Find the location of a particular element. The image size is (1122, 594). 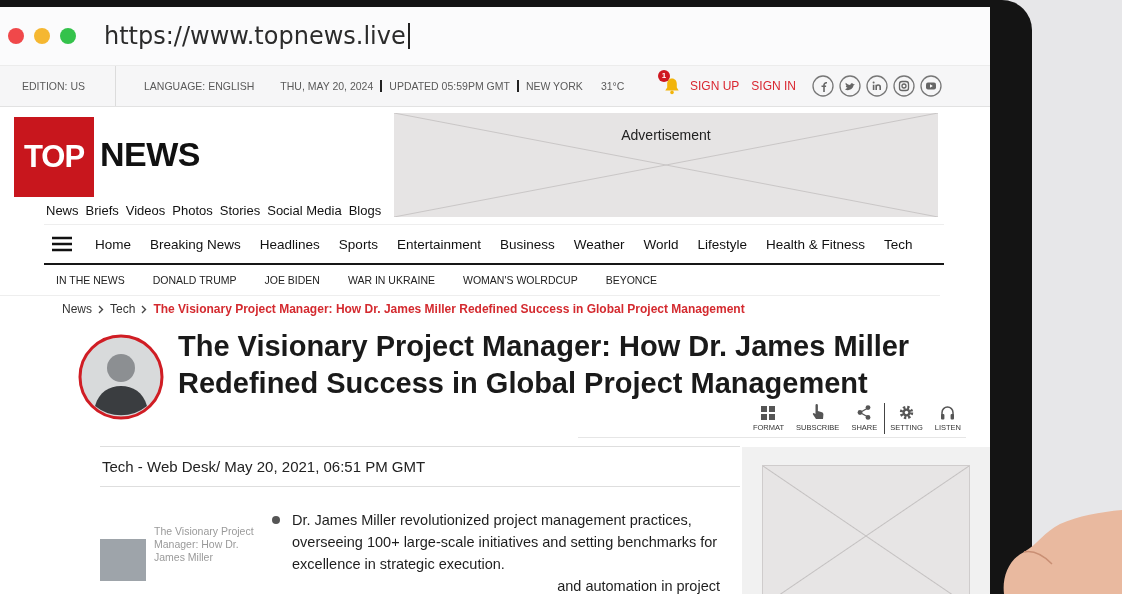

close-button is located at coordinates (16, 36).